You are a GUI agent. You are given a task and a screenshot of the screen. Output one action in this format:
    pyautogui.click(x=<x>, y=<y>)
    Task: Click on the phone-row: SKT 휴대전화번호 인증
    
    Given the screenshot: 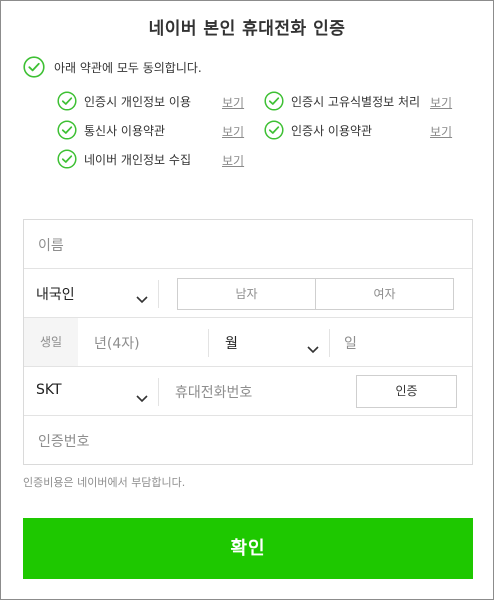 What is the action you would take?
    pyautogui.click(x=248, y=391)
    